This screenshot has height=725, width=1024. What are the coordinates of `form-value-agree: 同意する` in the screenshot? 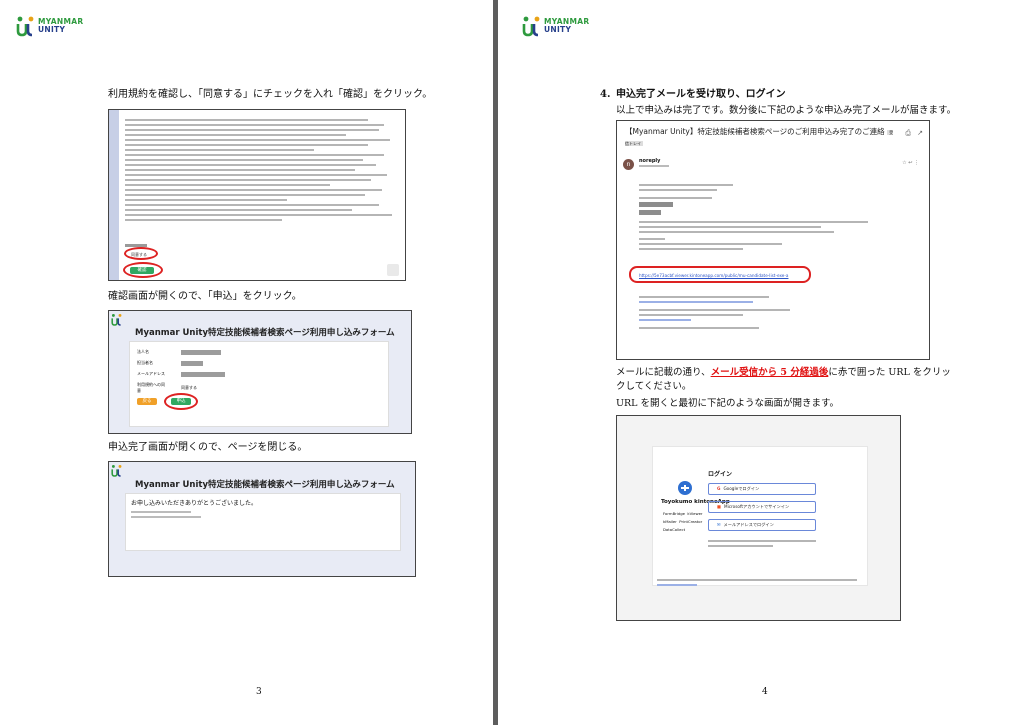 It's located at (189, 387).